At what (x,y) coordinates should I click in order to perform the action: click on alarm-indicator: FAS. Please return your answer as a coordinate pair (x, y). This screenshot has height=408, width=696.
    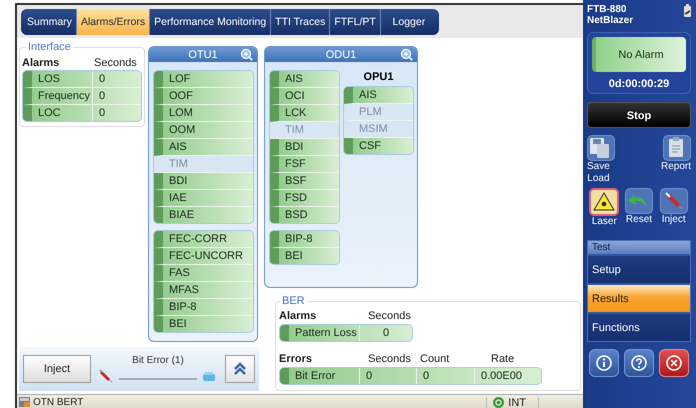
    Looking at the image, I should click on (203, 273).